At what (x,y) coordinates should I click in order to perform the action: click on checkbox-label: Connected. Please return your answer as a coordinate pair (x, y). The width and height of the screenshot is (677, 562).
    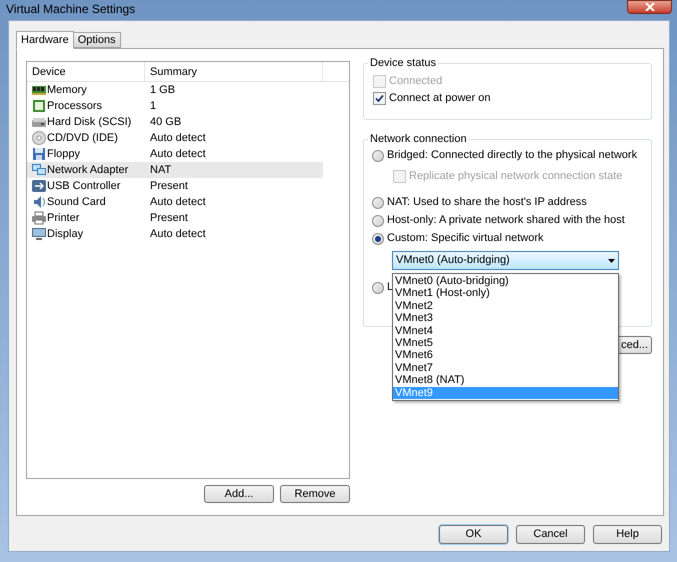
    Looking at the image, I should click on (415, 82).